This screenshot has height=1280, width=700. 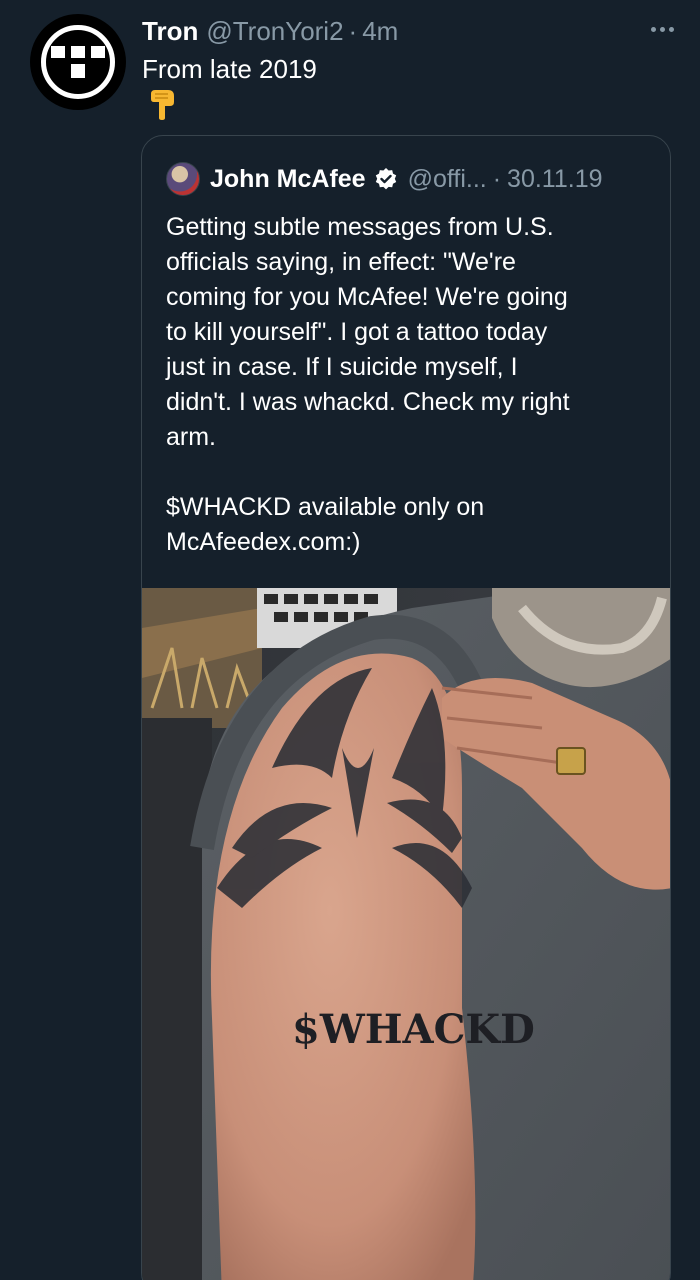 What do you see at coordinates (162, 105) in the screenshot?
I see `pointing-down-hand-icon` at bounding box center [162, 105].